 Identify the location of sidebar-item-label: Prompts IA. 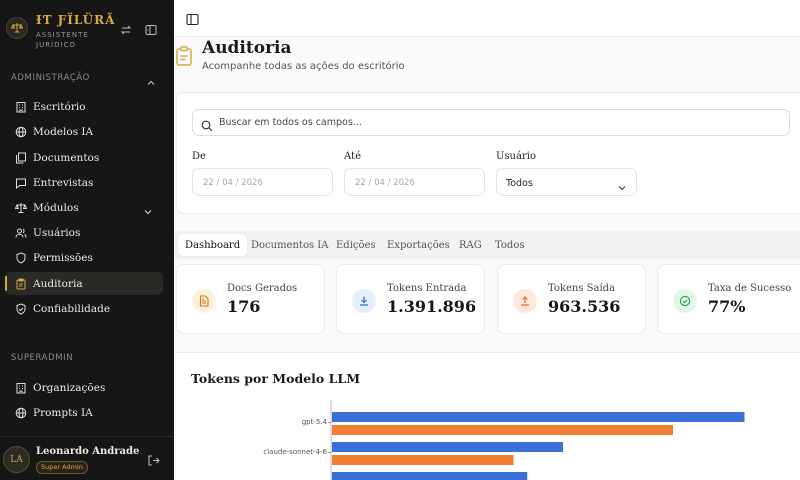
(63, 412).